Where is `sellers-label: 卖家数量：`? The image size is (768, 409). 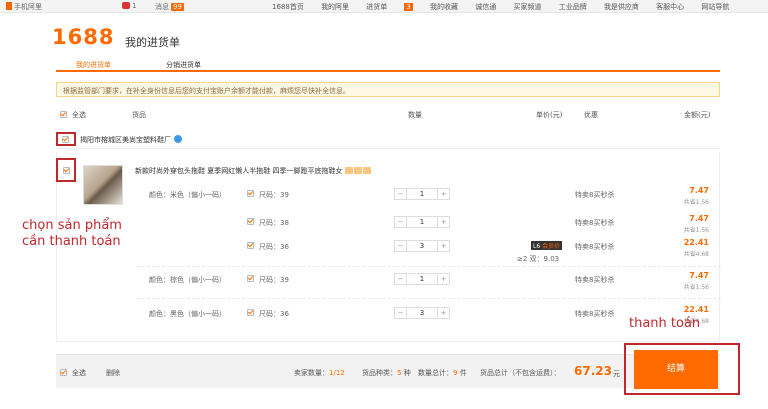 sellers-label: 卖家数量： is located at coordinates (311, 373).